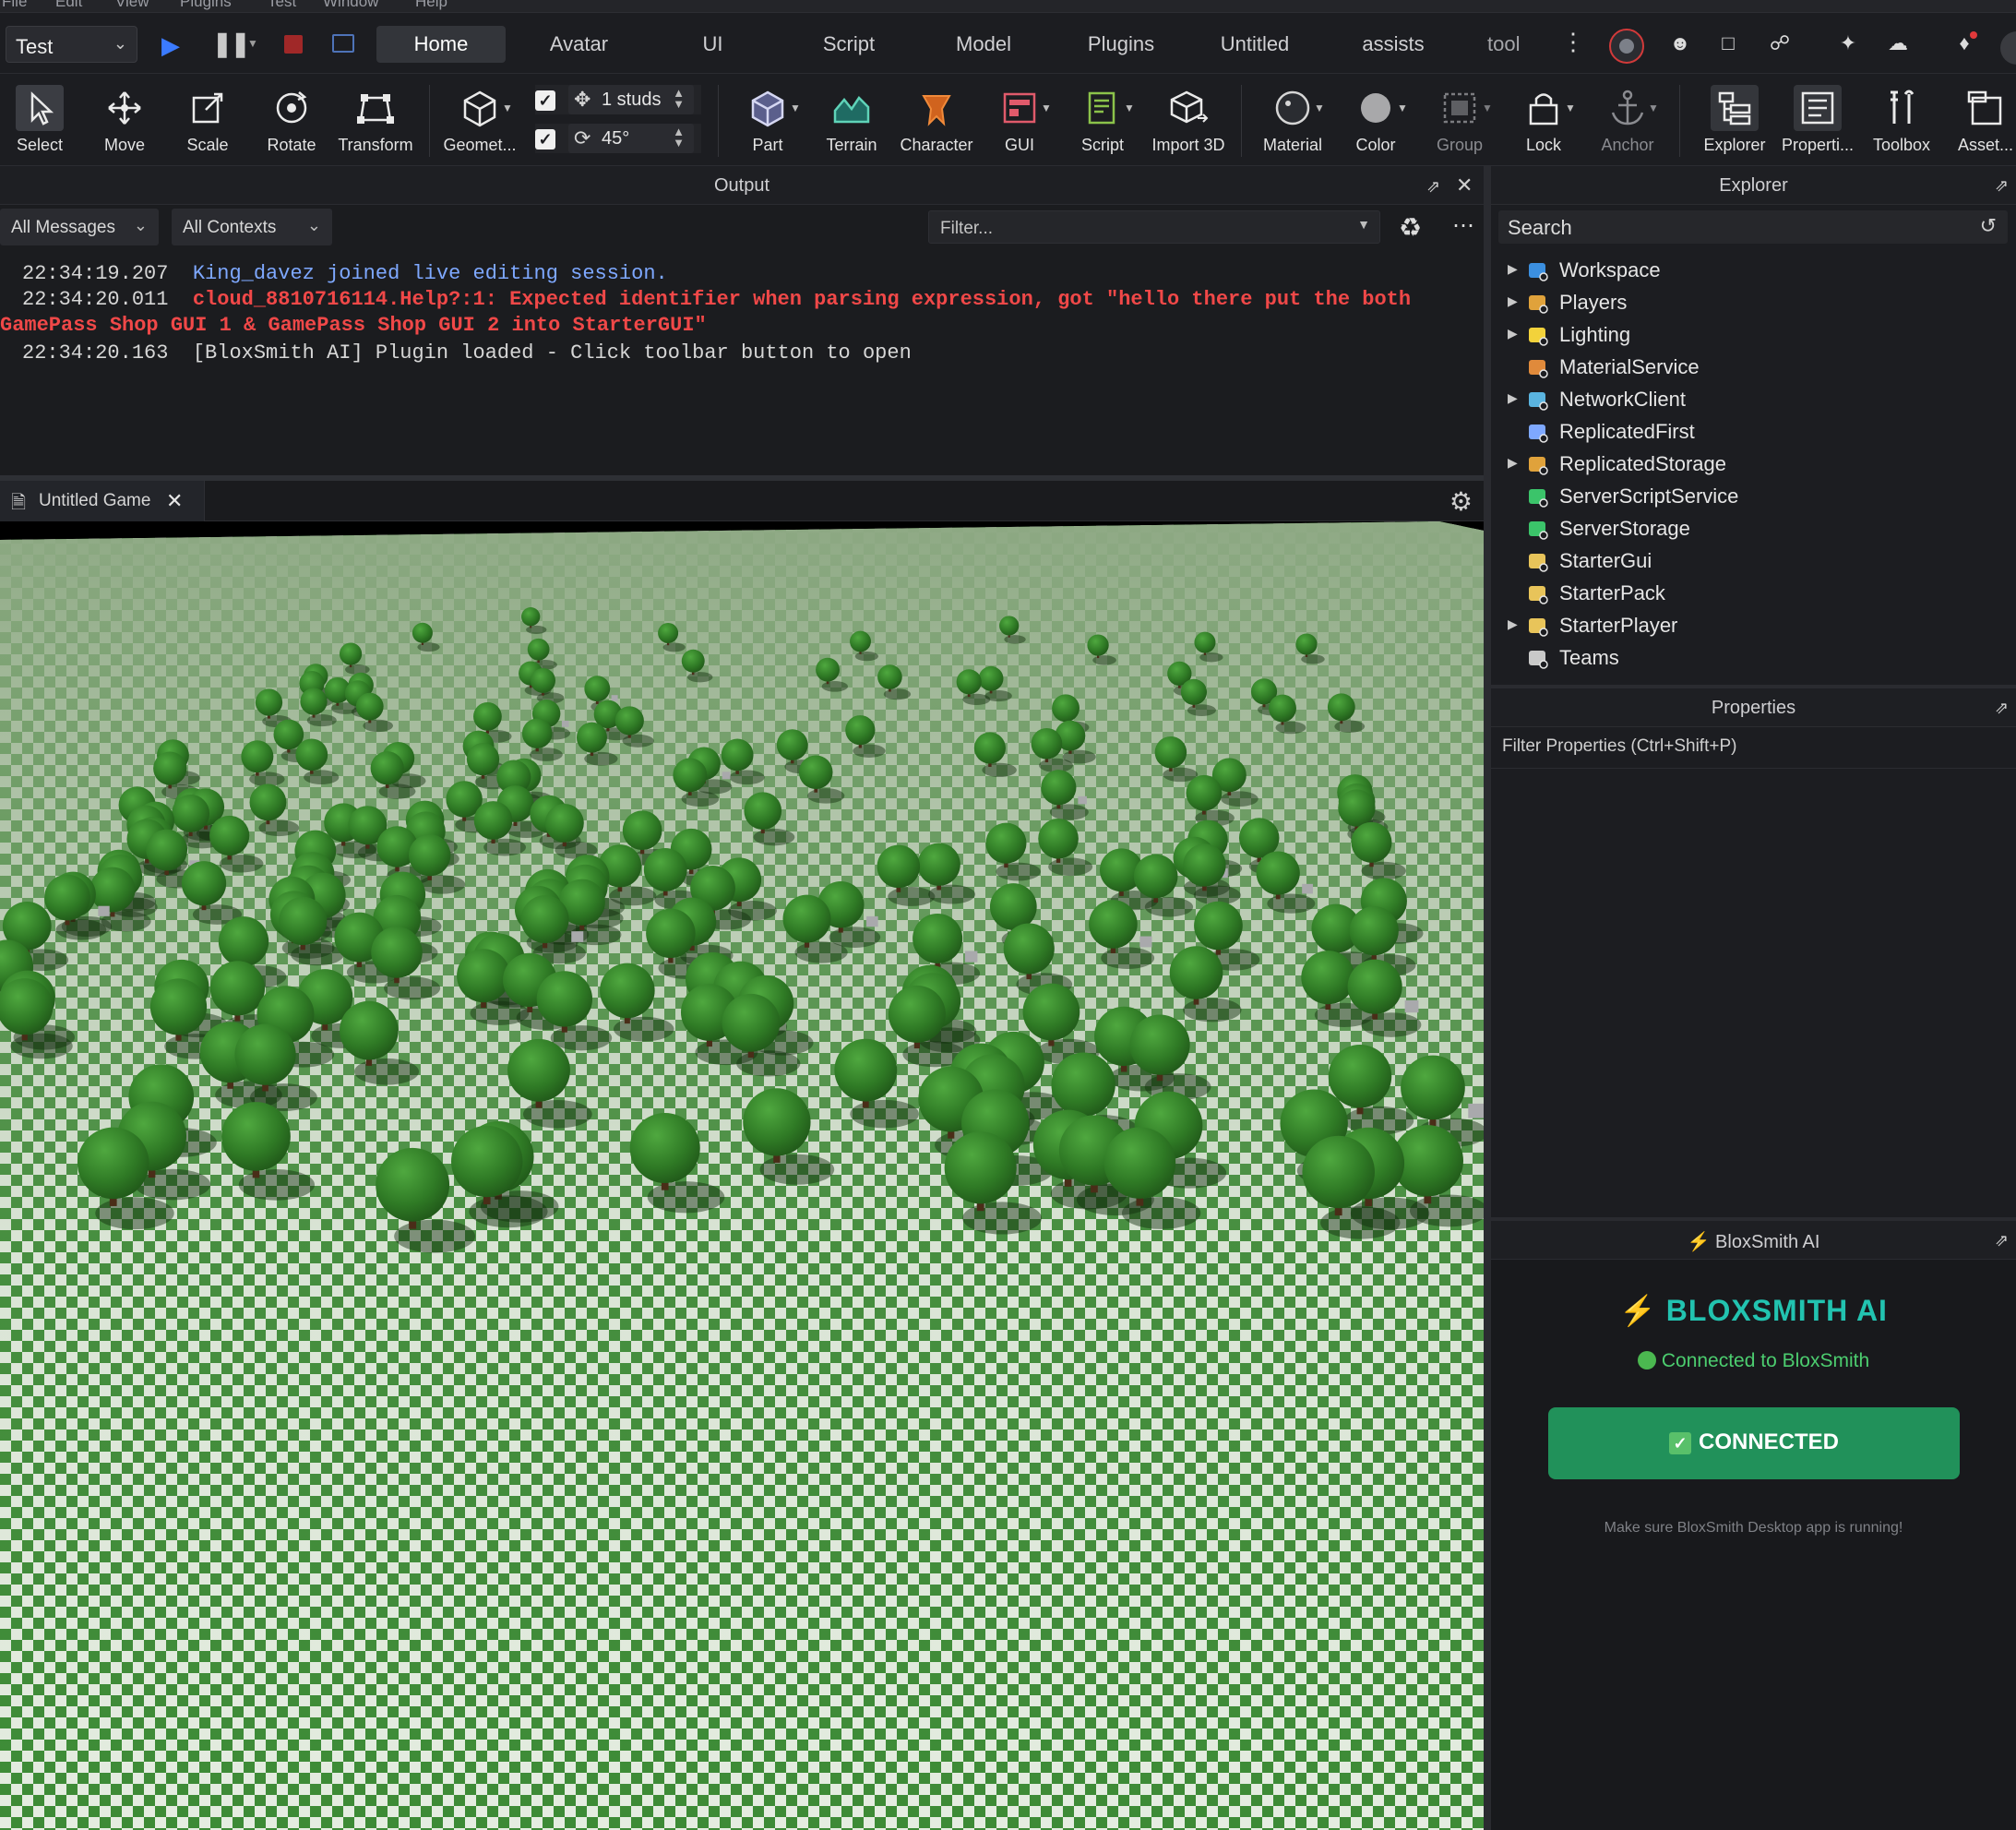 Image resolution: width=2016 pixels, height=1830 pixels. Describe the element at coordinates (282, 5) in the screenshot. I see `menu-test: Test` at that location.